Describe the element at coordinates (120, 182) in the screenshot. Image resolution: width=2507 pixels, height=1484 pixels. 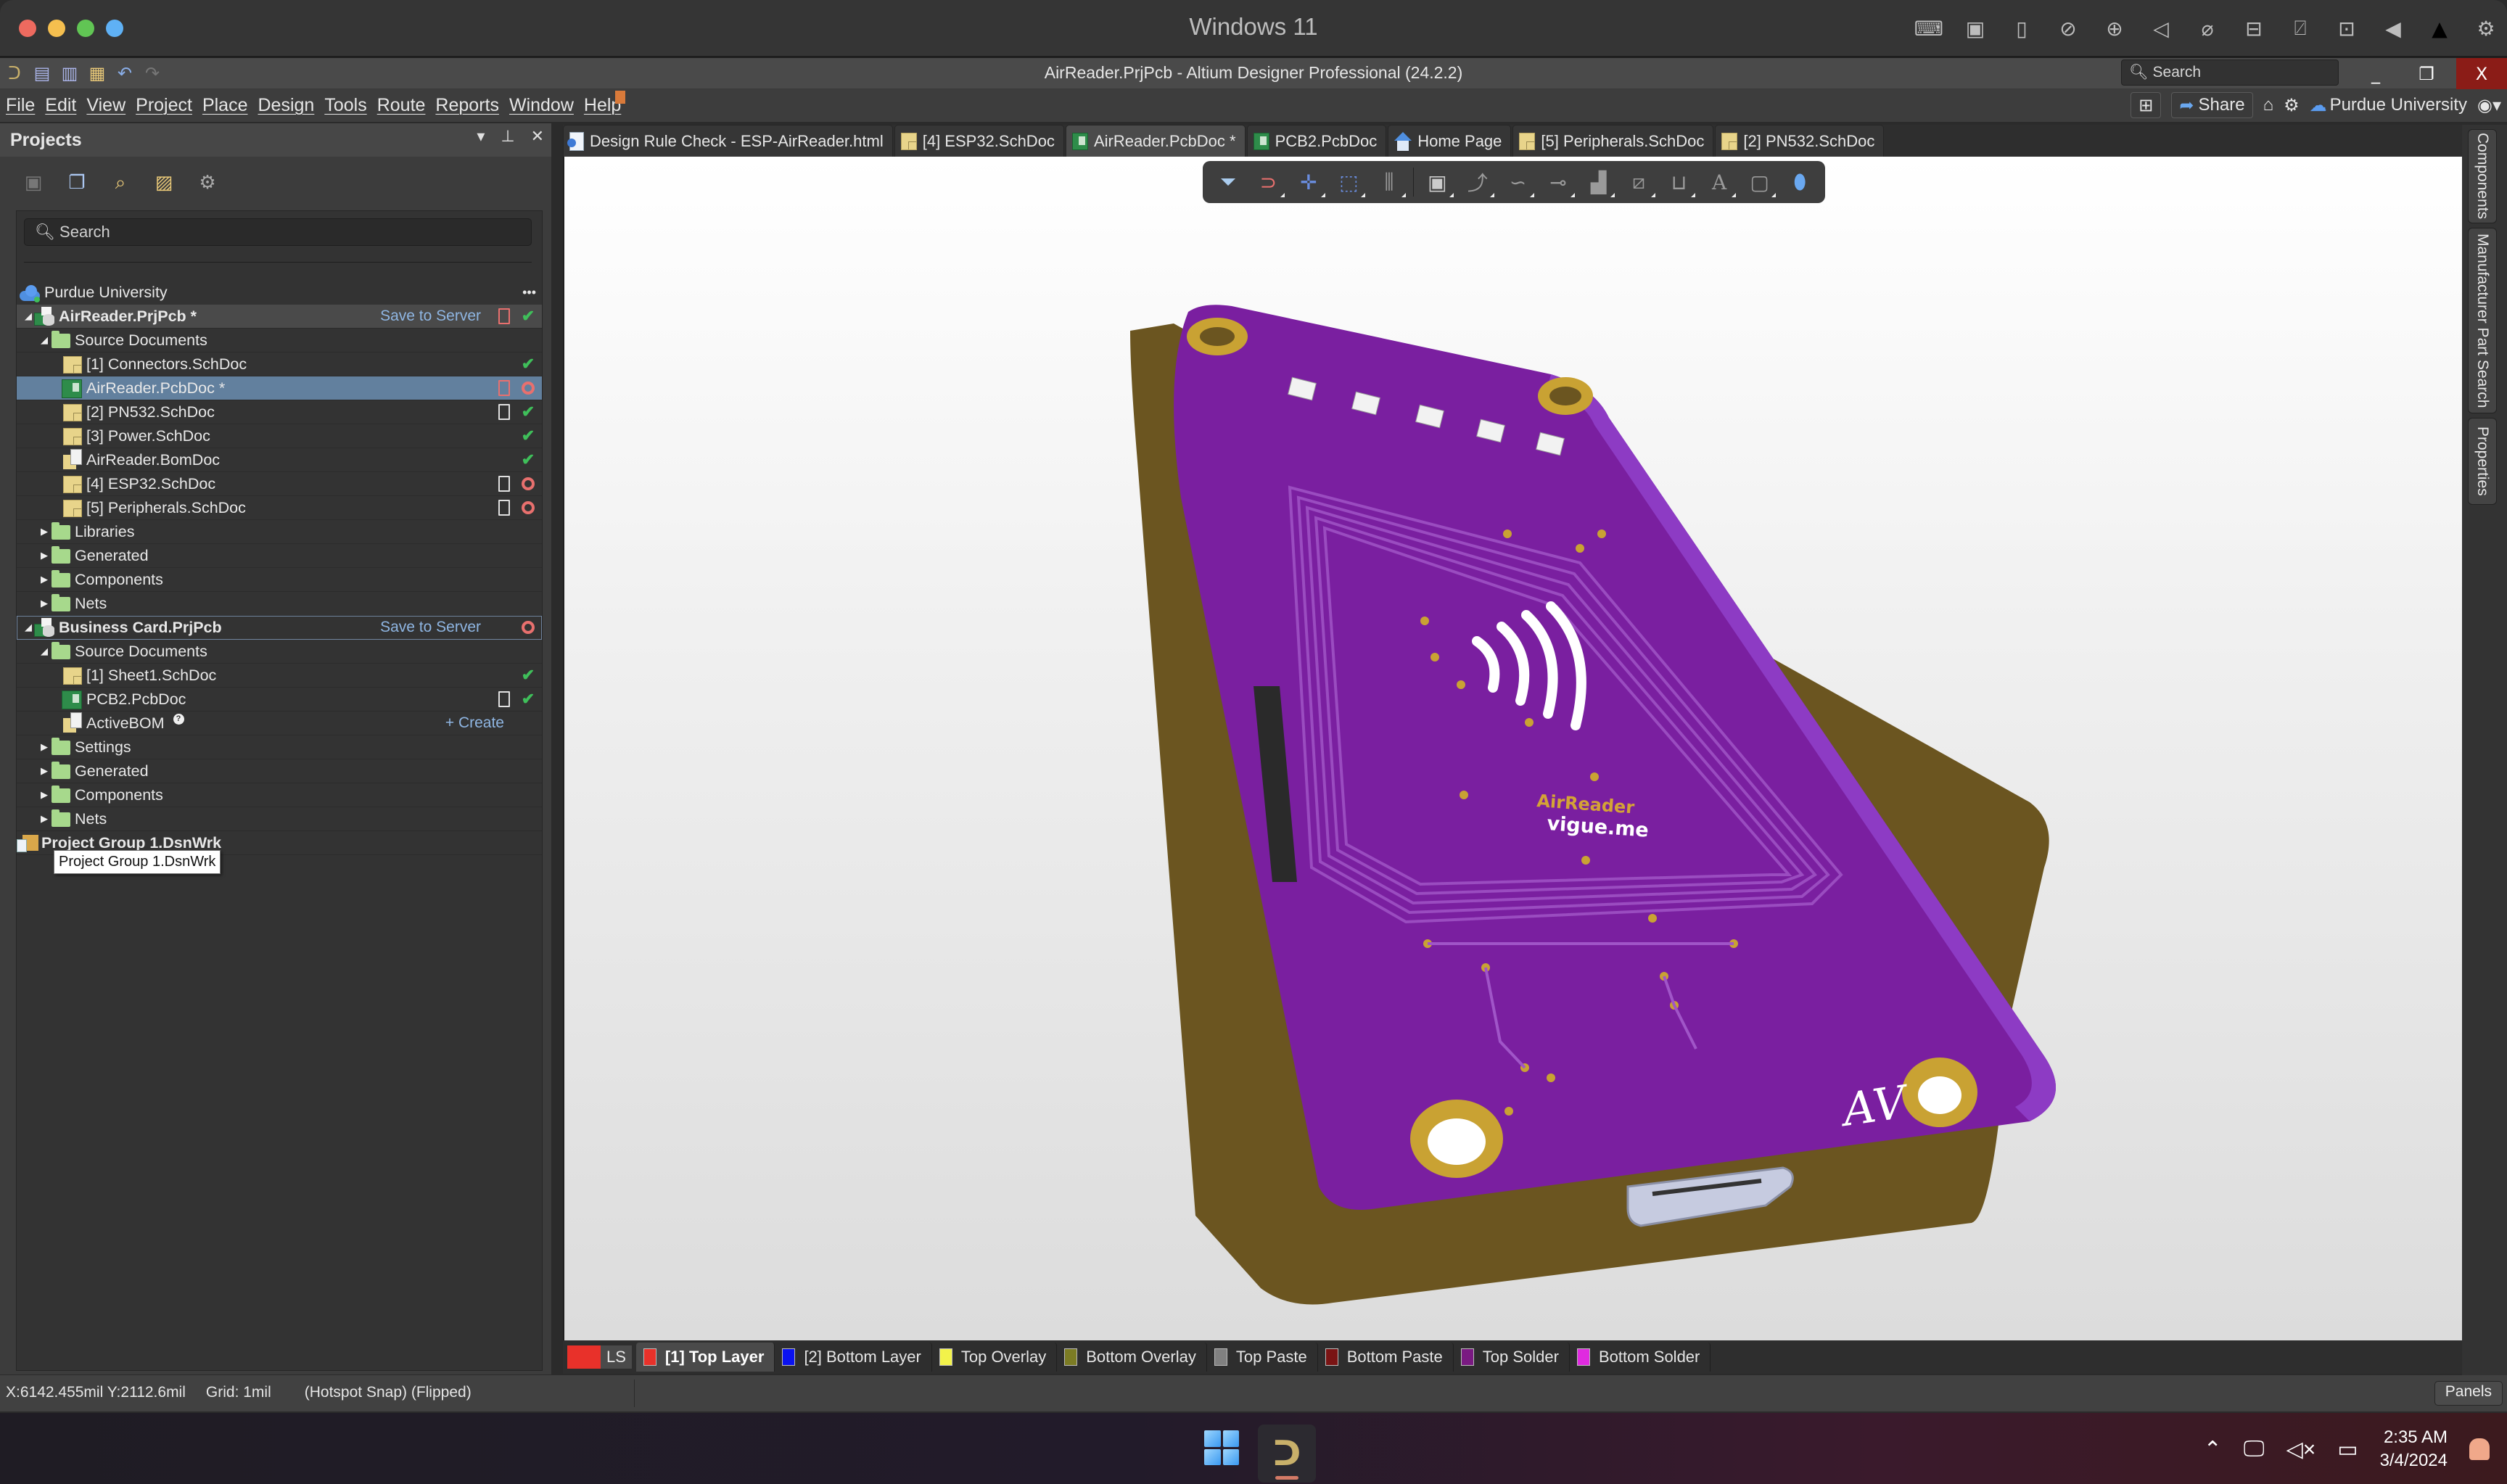
I see `project-search-icon: ⌕` at that location.